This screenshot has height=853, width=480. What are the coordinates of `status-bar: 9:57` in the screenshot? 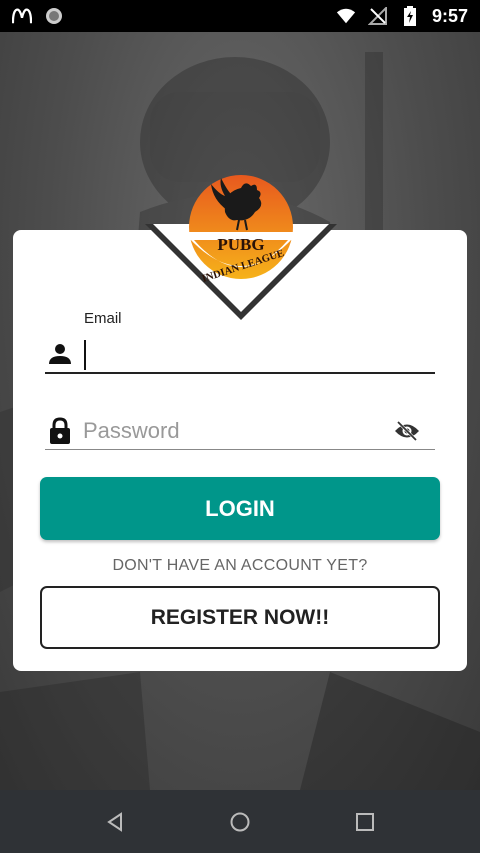 It's located at (240, 16).